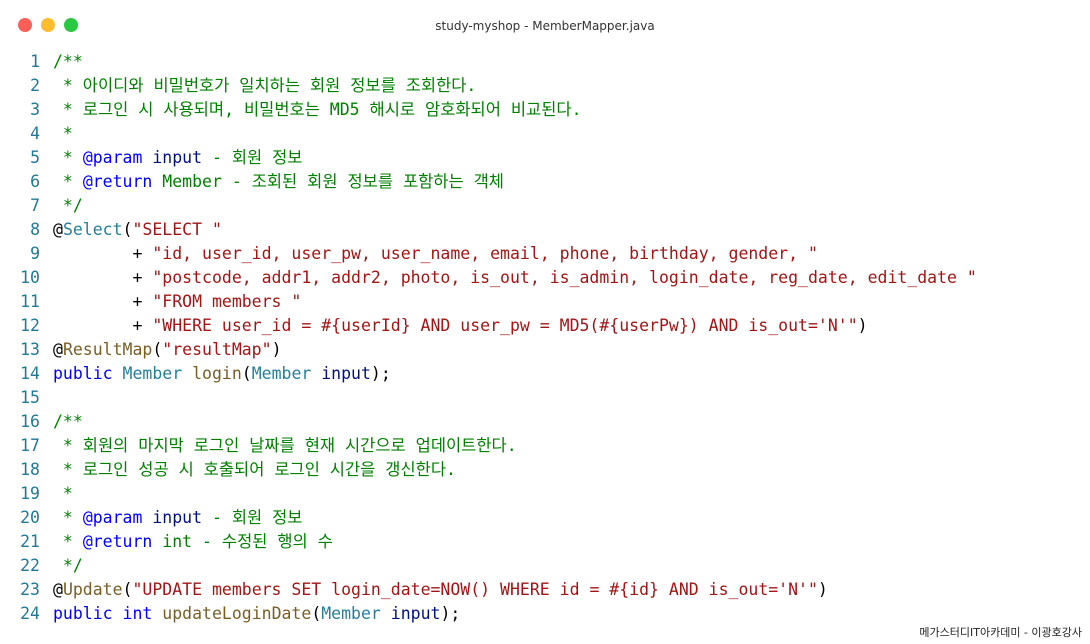 This screenshot has width=1090, height=644. I want to click on code-text: * 아이디와 비밀번호가 일치하는 회원 정보를 조회한다., so click(264, 86).